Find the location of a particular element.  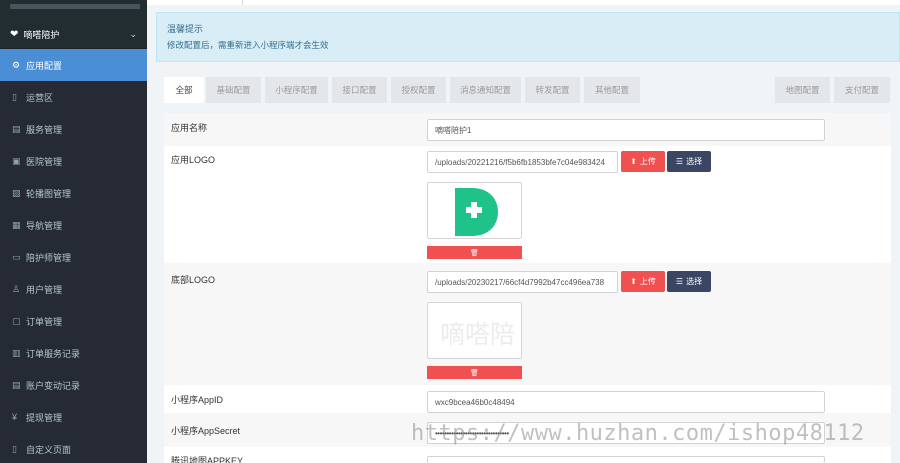

tab-message: 消息通知配置 is located at coordinates (485, 90).